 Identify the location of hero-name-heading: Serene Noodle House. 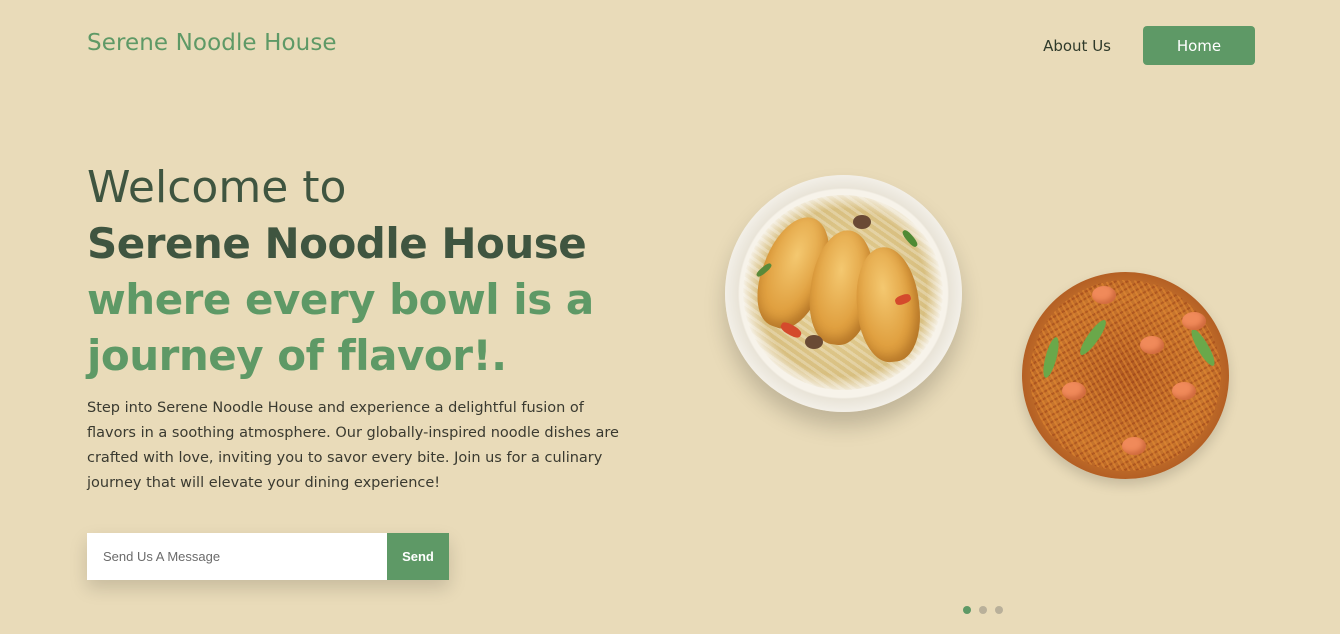
(337, 243).